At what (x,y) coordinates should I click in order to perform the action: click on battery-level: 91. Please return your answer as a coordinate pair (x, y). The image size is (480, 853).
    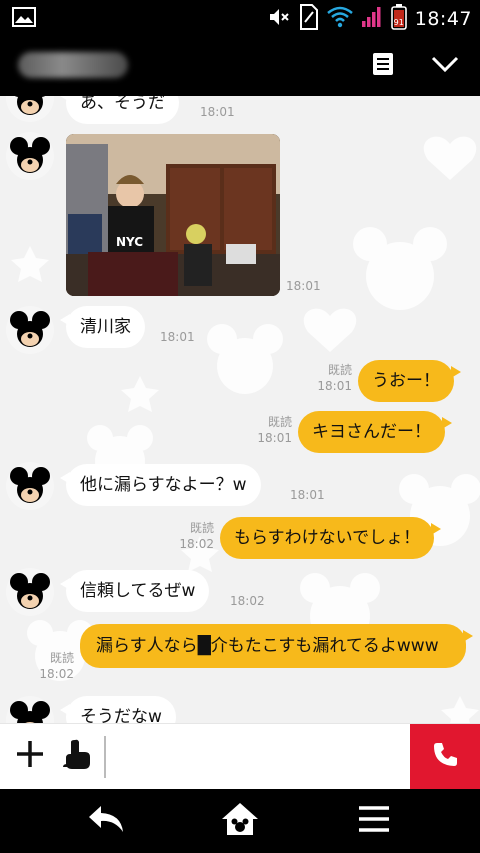
    Looking at the image, I should click on (398, 22).